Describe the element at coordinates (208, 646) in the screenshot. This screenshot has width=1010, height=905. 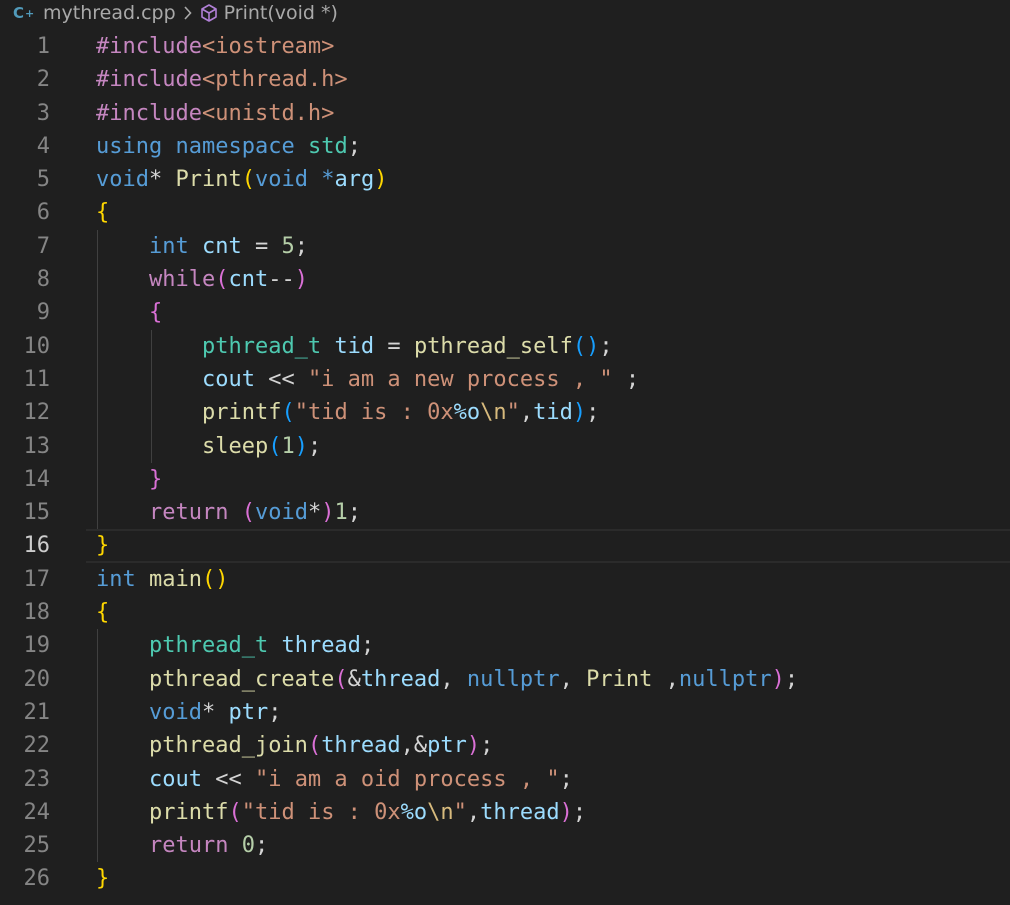
I see `code-token: pthread_t` at that location.